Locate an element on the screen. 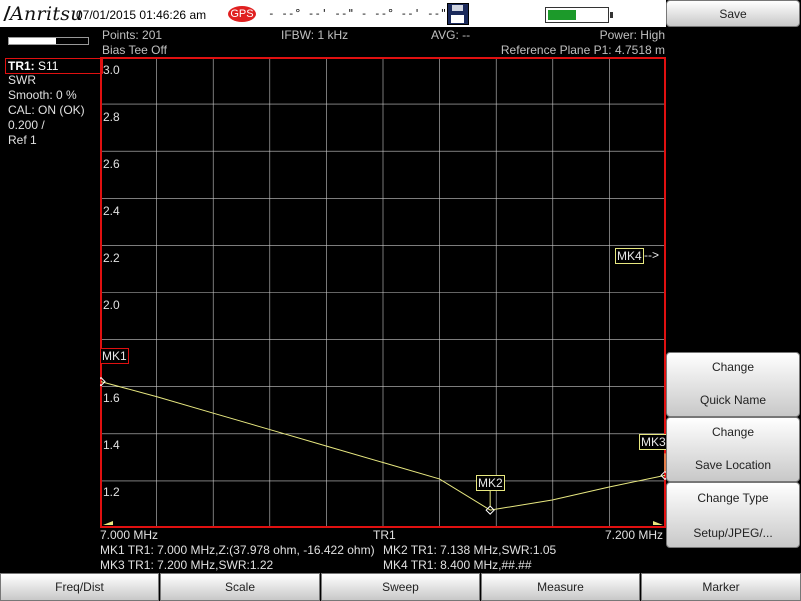 The height and width of the screenshot is (601, 801). battery-icon is located at coordinates (579, 15).